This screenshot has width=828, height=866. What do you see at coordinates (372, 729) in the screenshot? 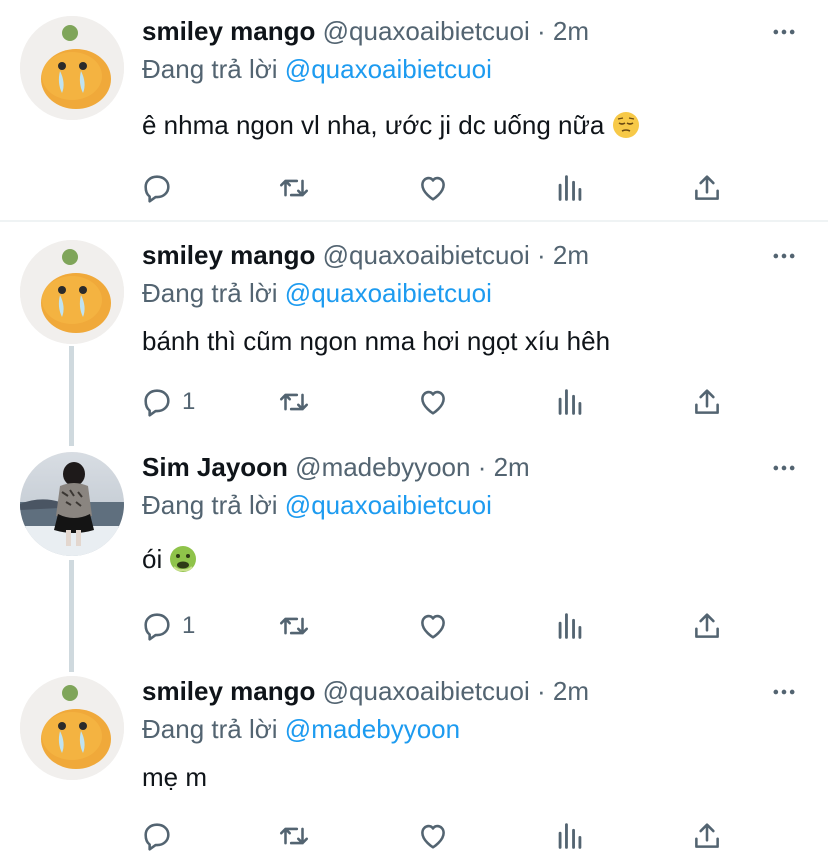
I see `mention-link: @madebyyoon` at bounding box center [372, 729].